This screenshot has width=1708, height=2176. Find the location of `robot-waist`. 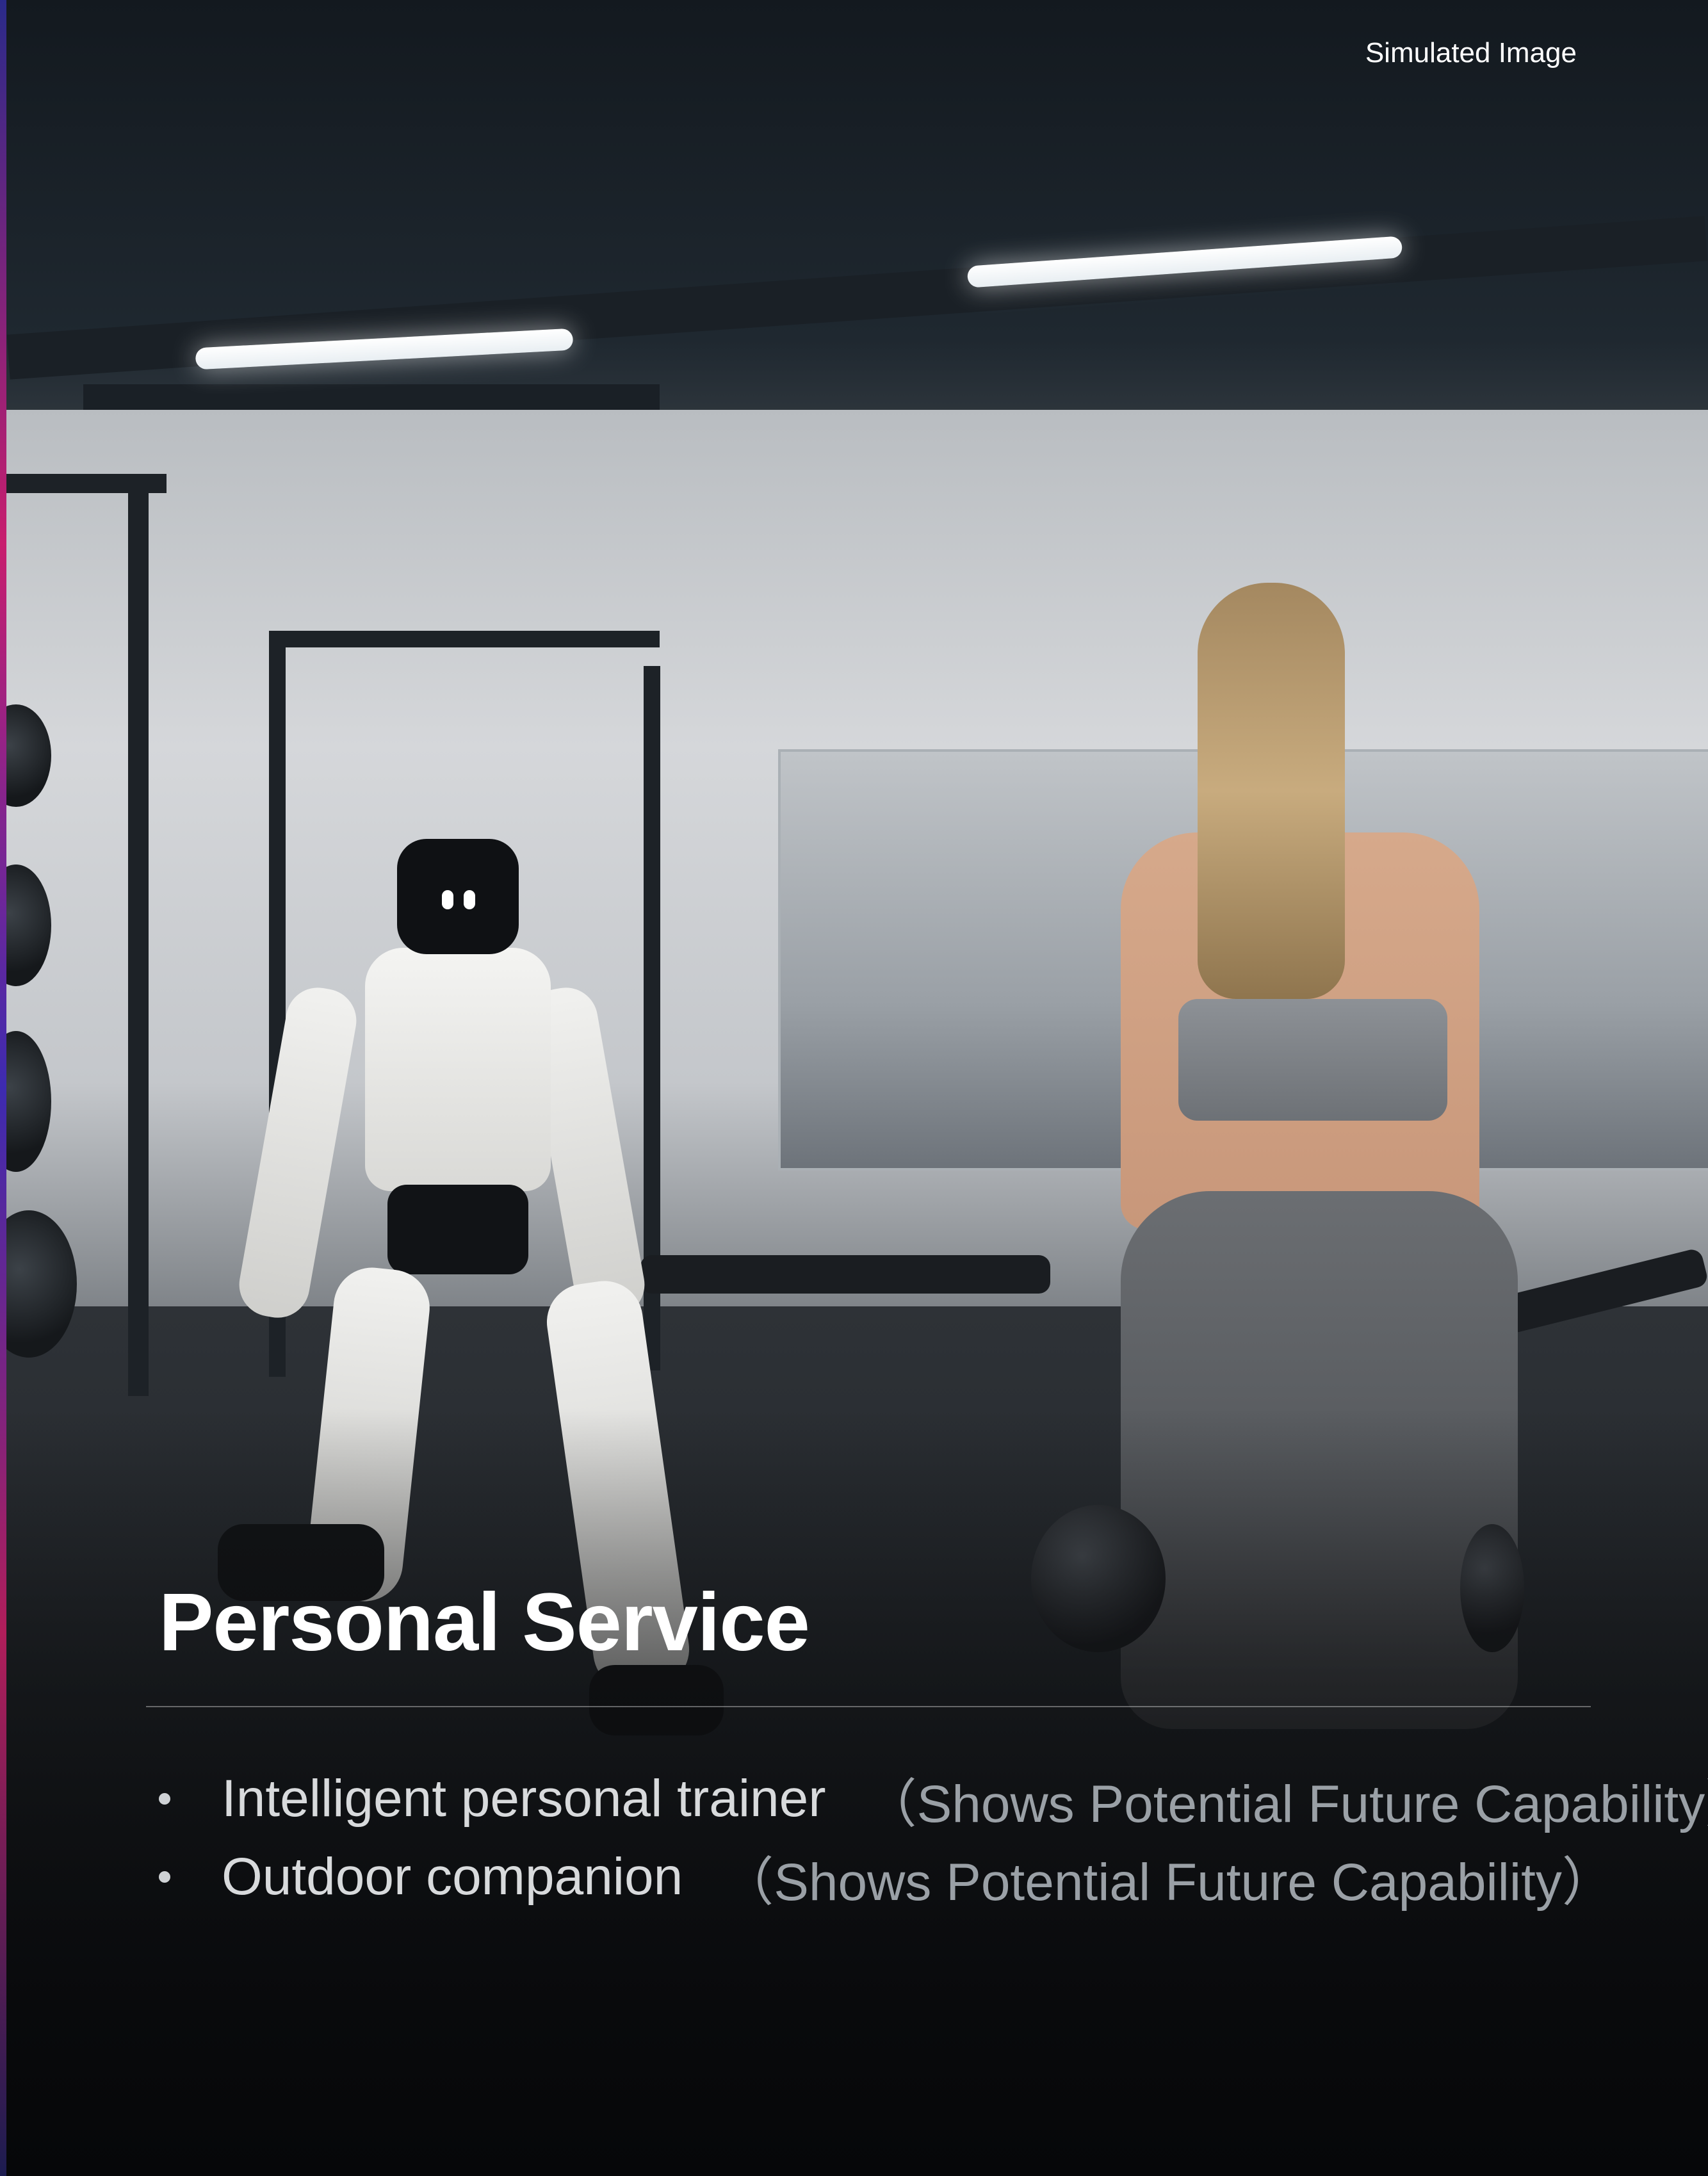

robot-waist is located at coordinates (458, 1229).